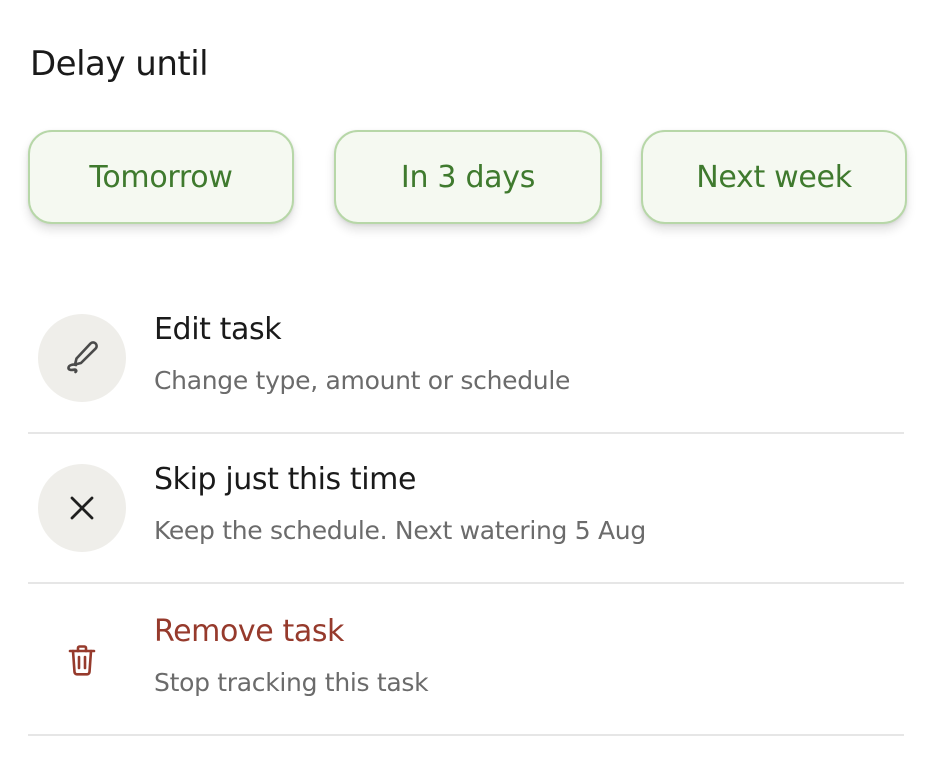 This screenshot has height=758, width=940. What do you see at coordinates (285, 479) in the screenshot?
I see `skip-once-title: Skip just this time` at bounding box center [285, 479].